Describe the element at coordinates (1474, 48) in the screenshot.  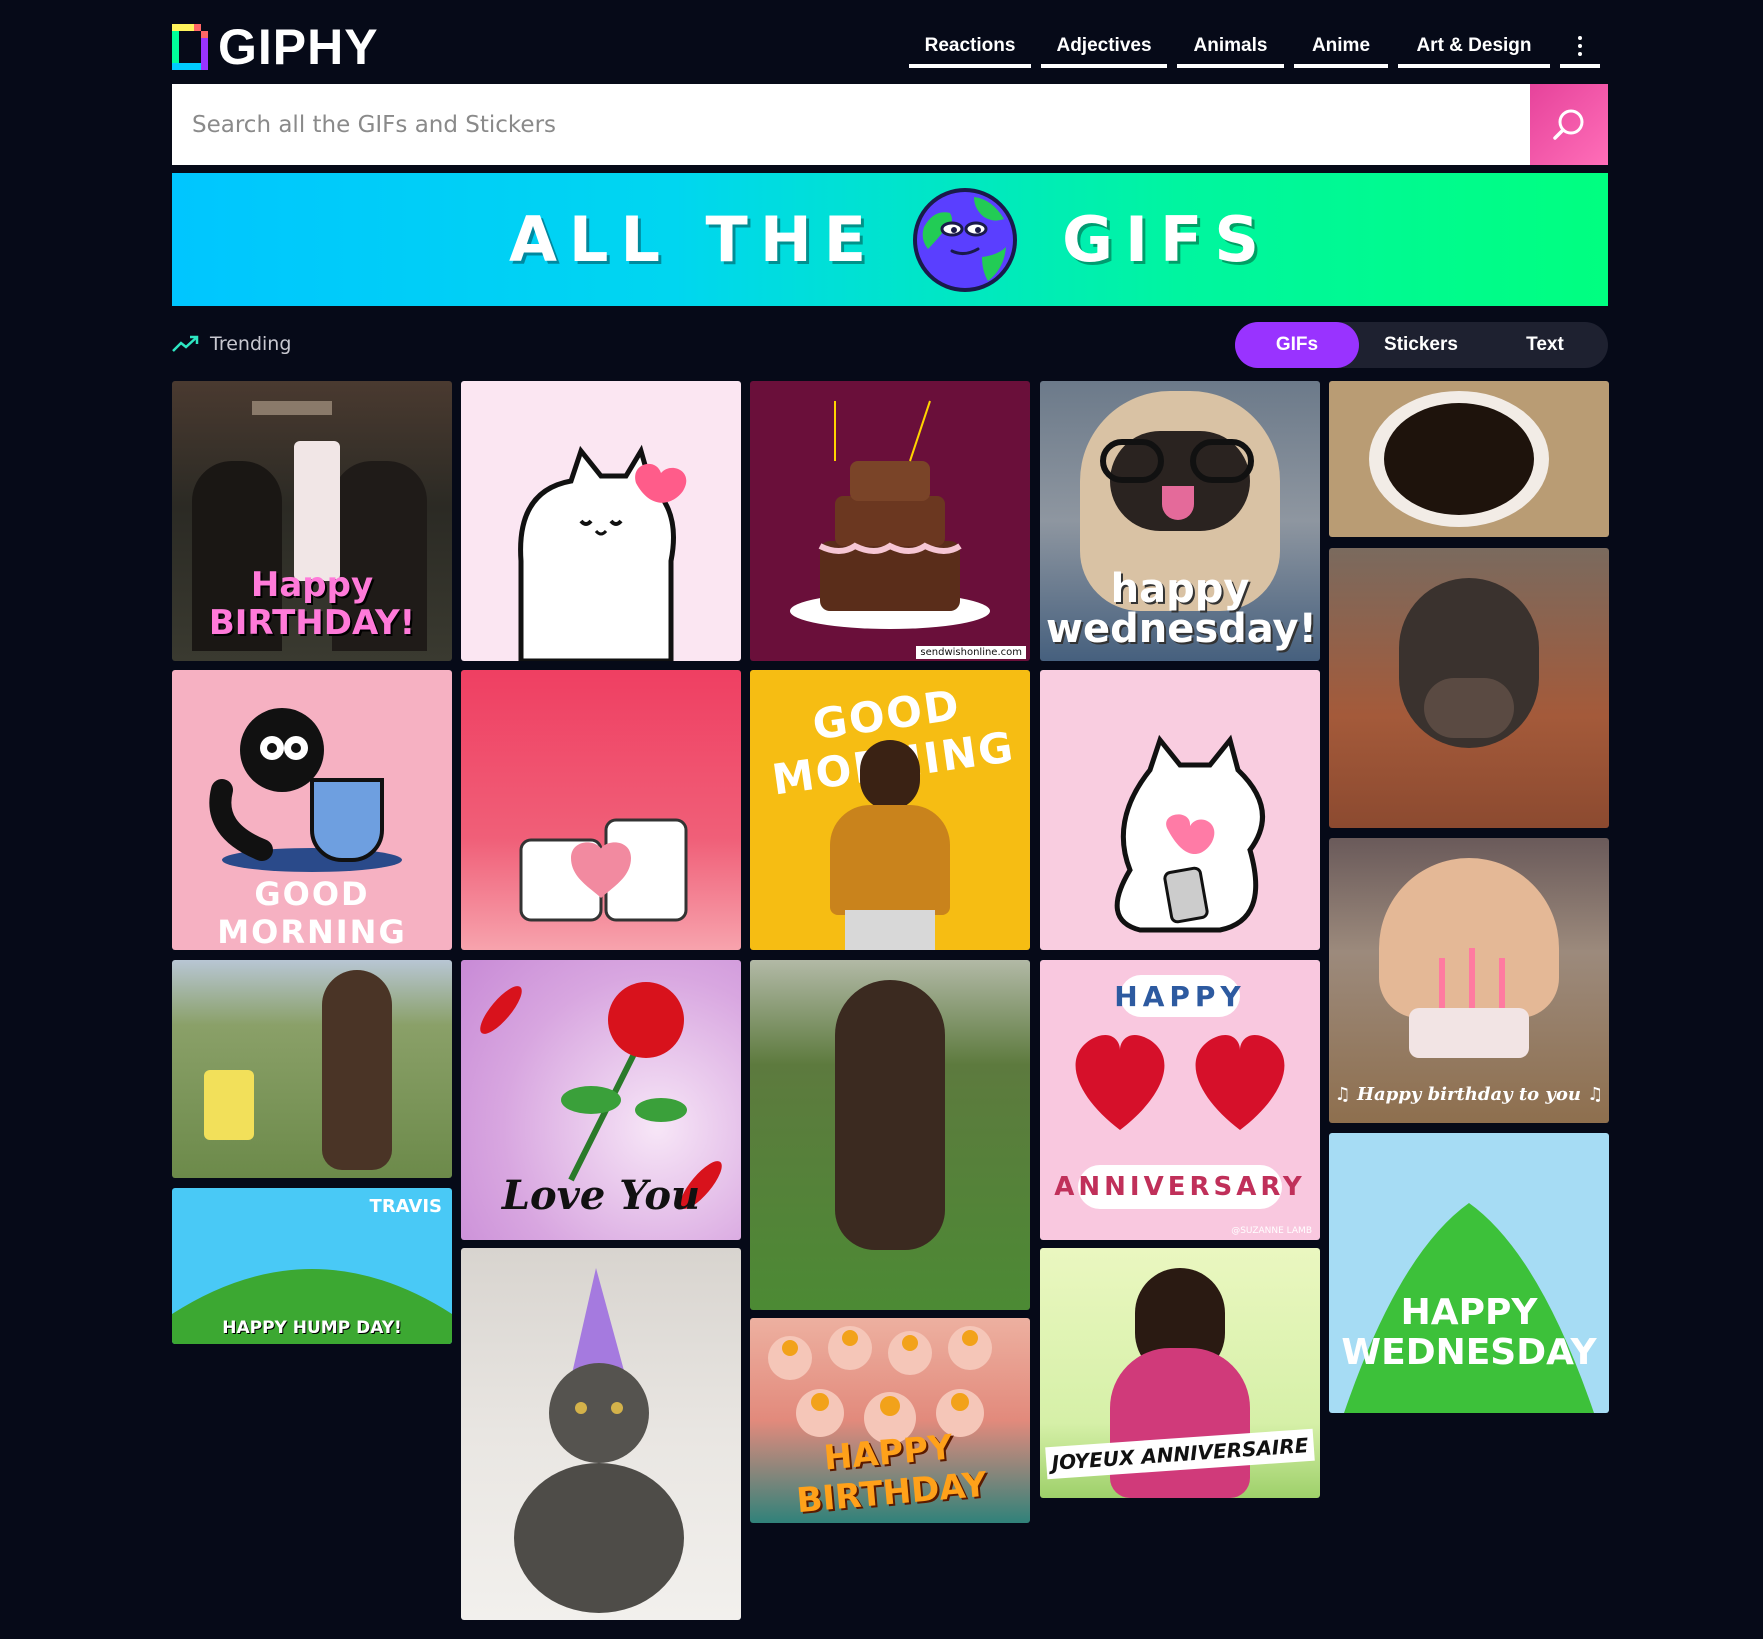
I see `nav-item-art-design: Art & Design` at that location.